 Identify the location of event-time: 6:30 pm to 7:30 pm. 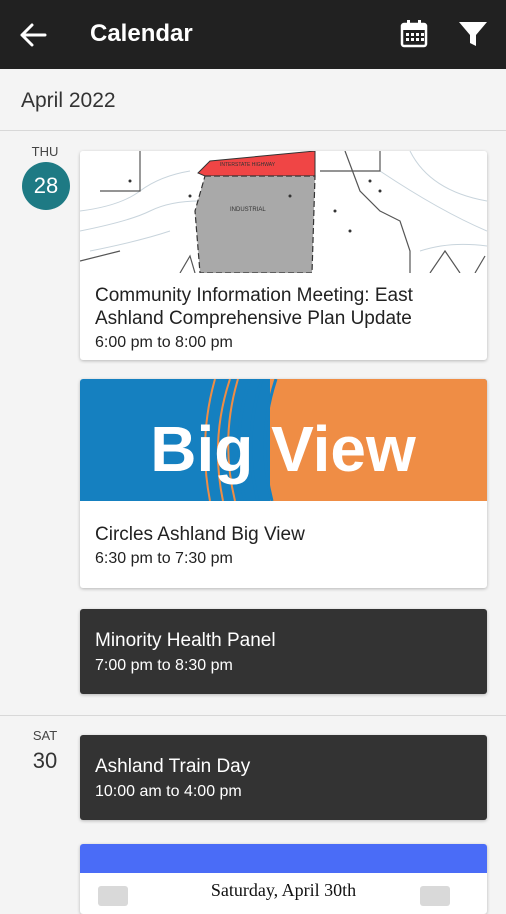
(164, 558).